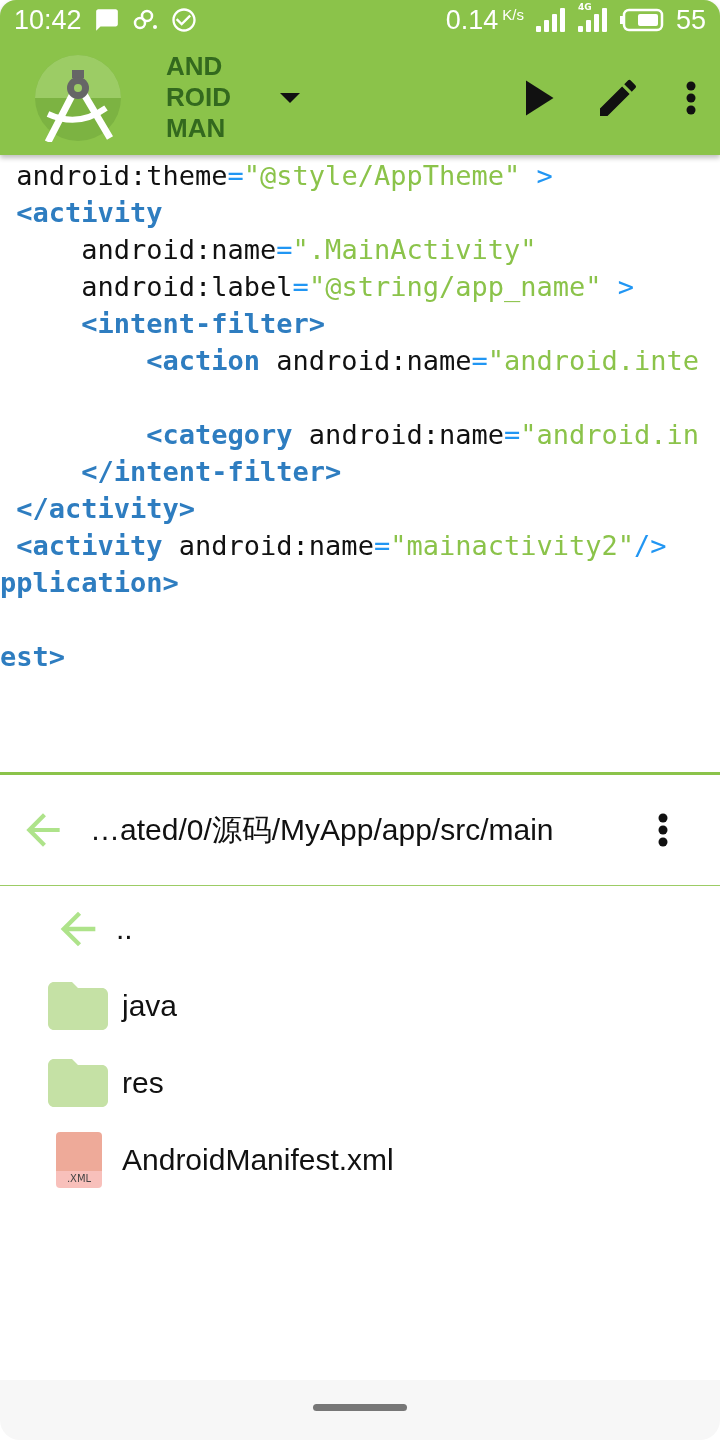 The height and width of the screenshot is (1440, 720). I want to click on file-type-label: .XML, so click(79, 1178).